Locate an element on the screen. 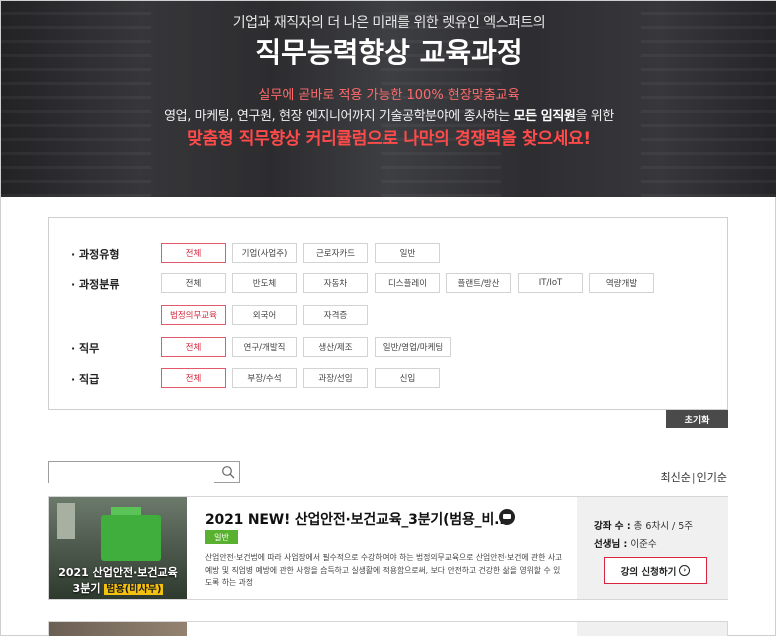  reset-button: 초기화 is located at coordinates (697, 419).